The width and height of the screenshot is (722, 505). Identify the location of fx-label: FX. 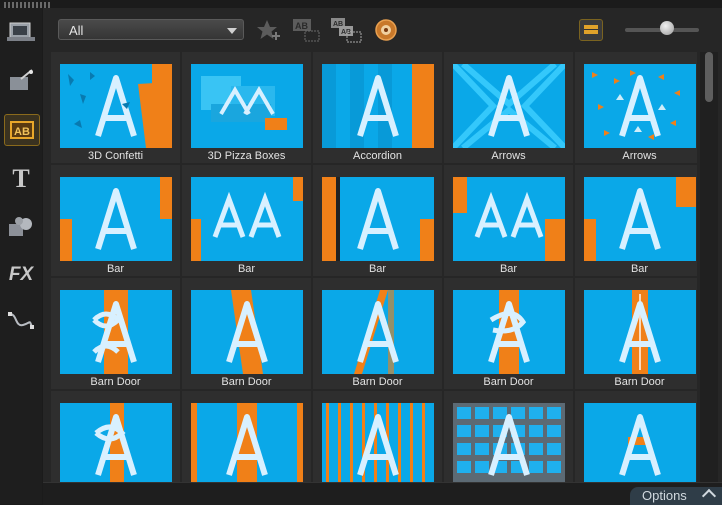
(21, 274).